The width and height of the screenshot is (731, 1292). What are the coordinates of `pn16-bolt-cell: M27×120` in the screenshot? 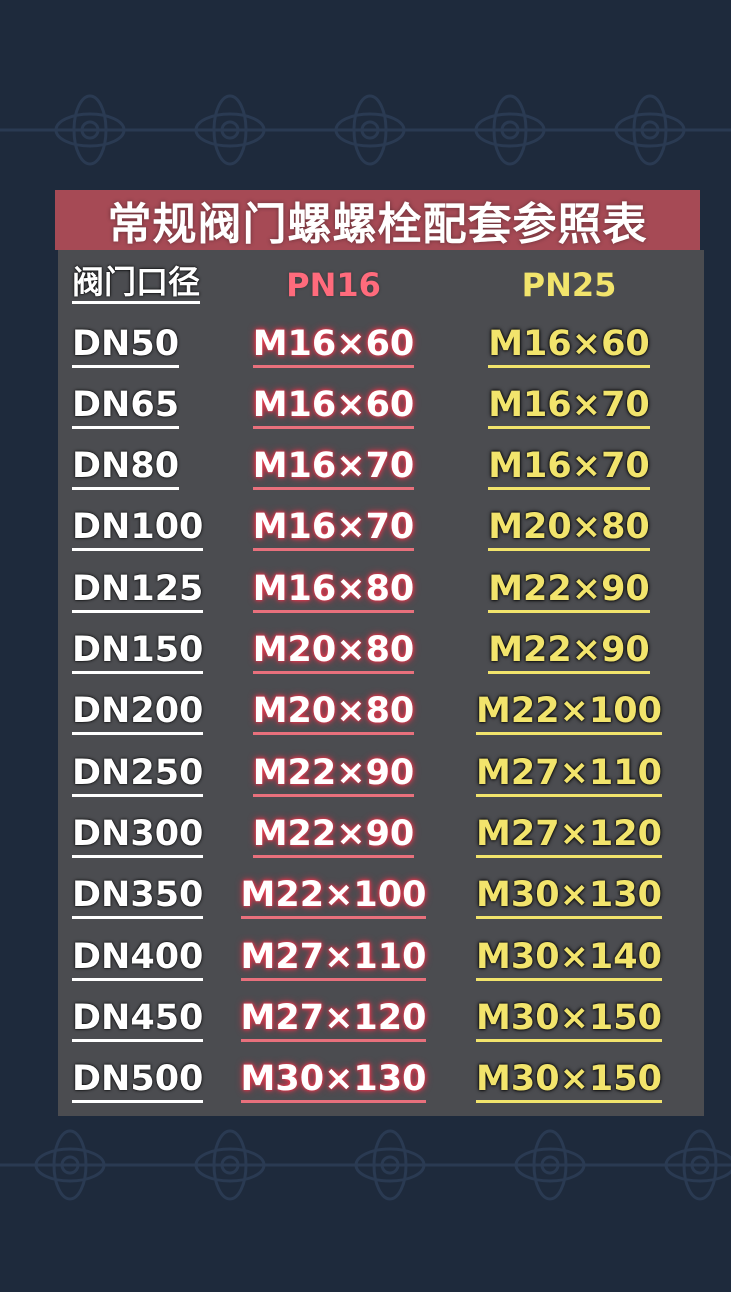 It's located at (333, 1021).